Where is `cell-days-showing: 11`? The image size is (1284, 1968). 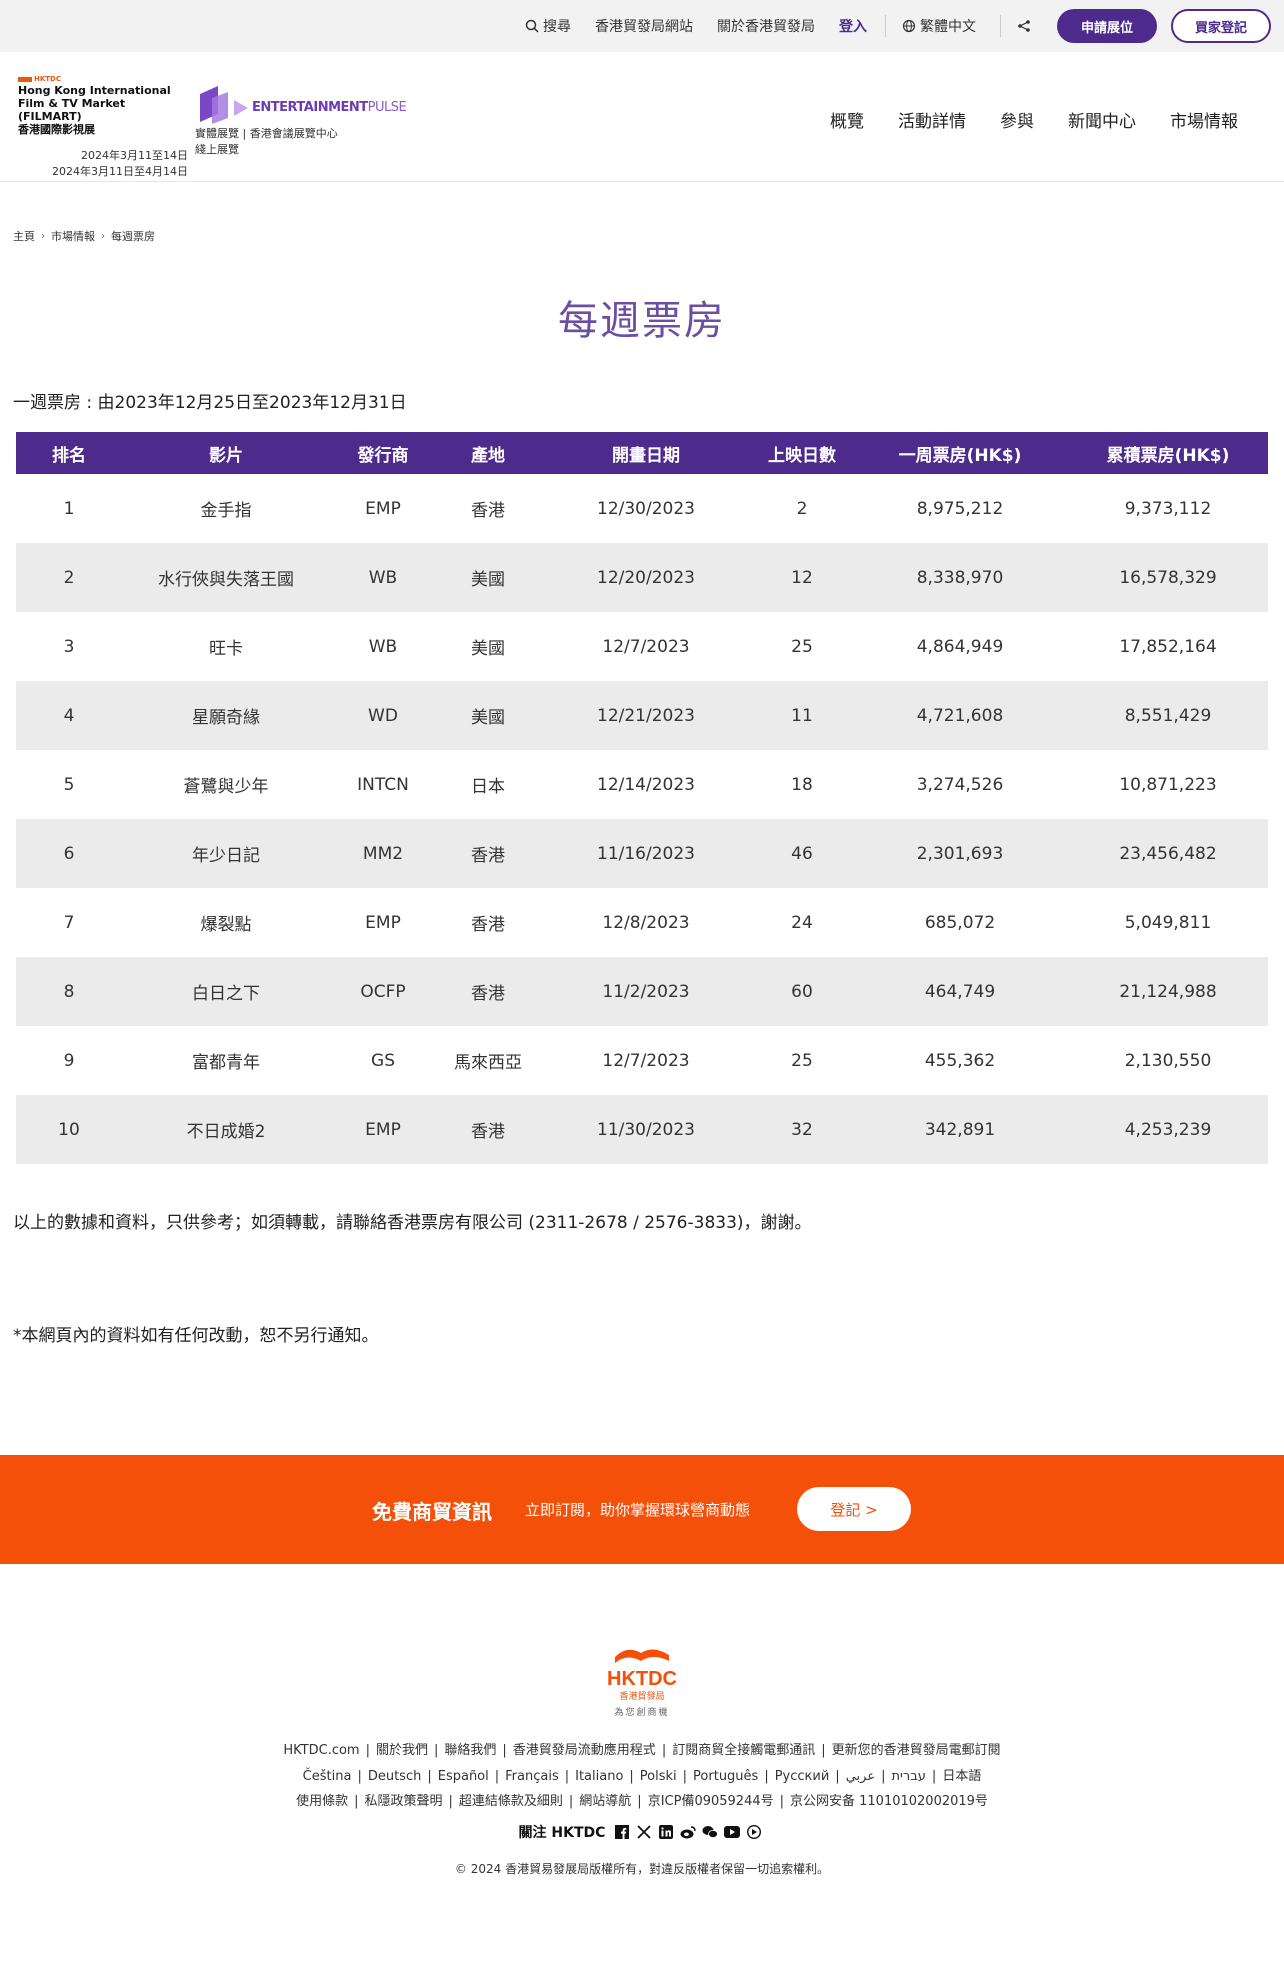
cell-days-showing: 11 is located at coordinates (802, 715).